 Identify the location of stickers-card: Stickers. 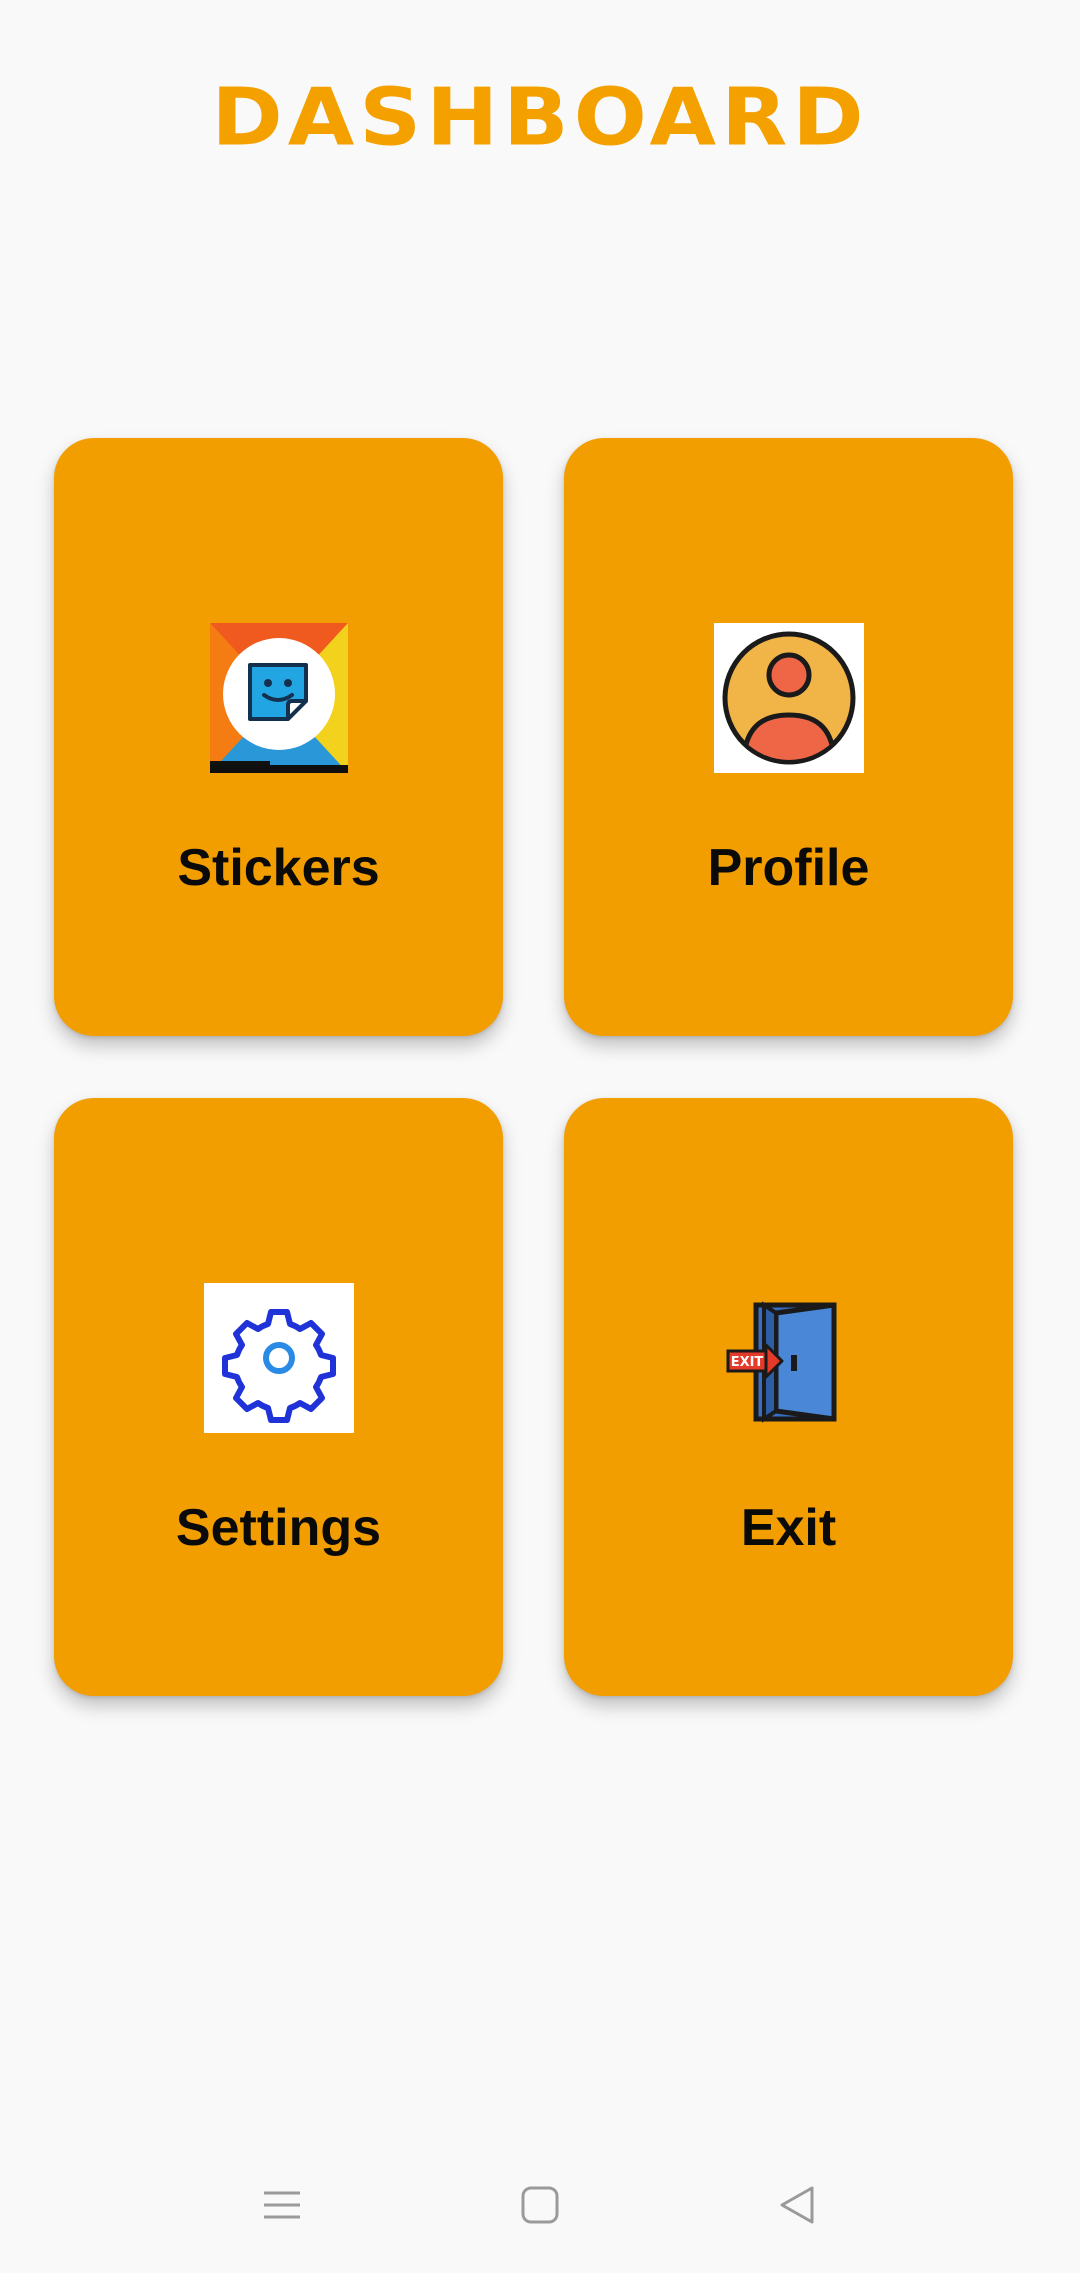
(278, 737).